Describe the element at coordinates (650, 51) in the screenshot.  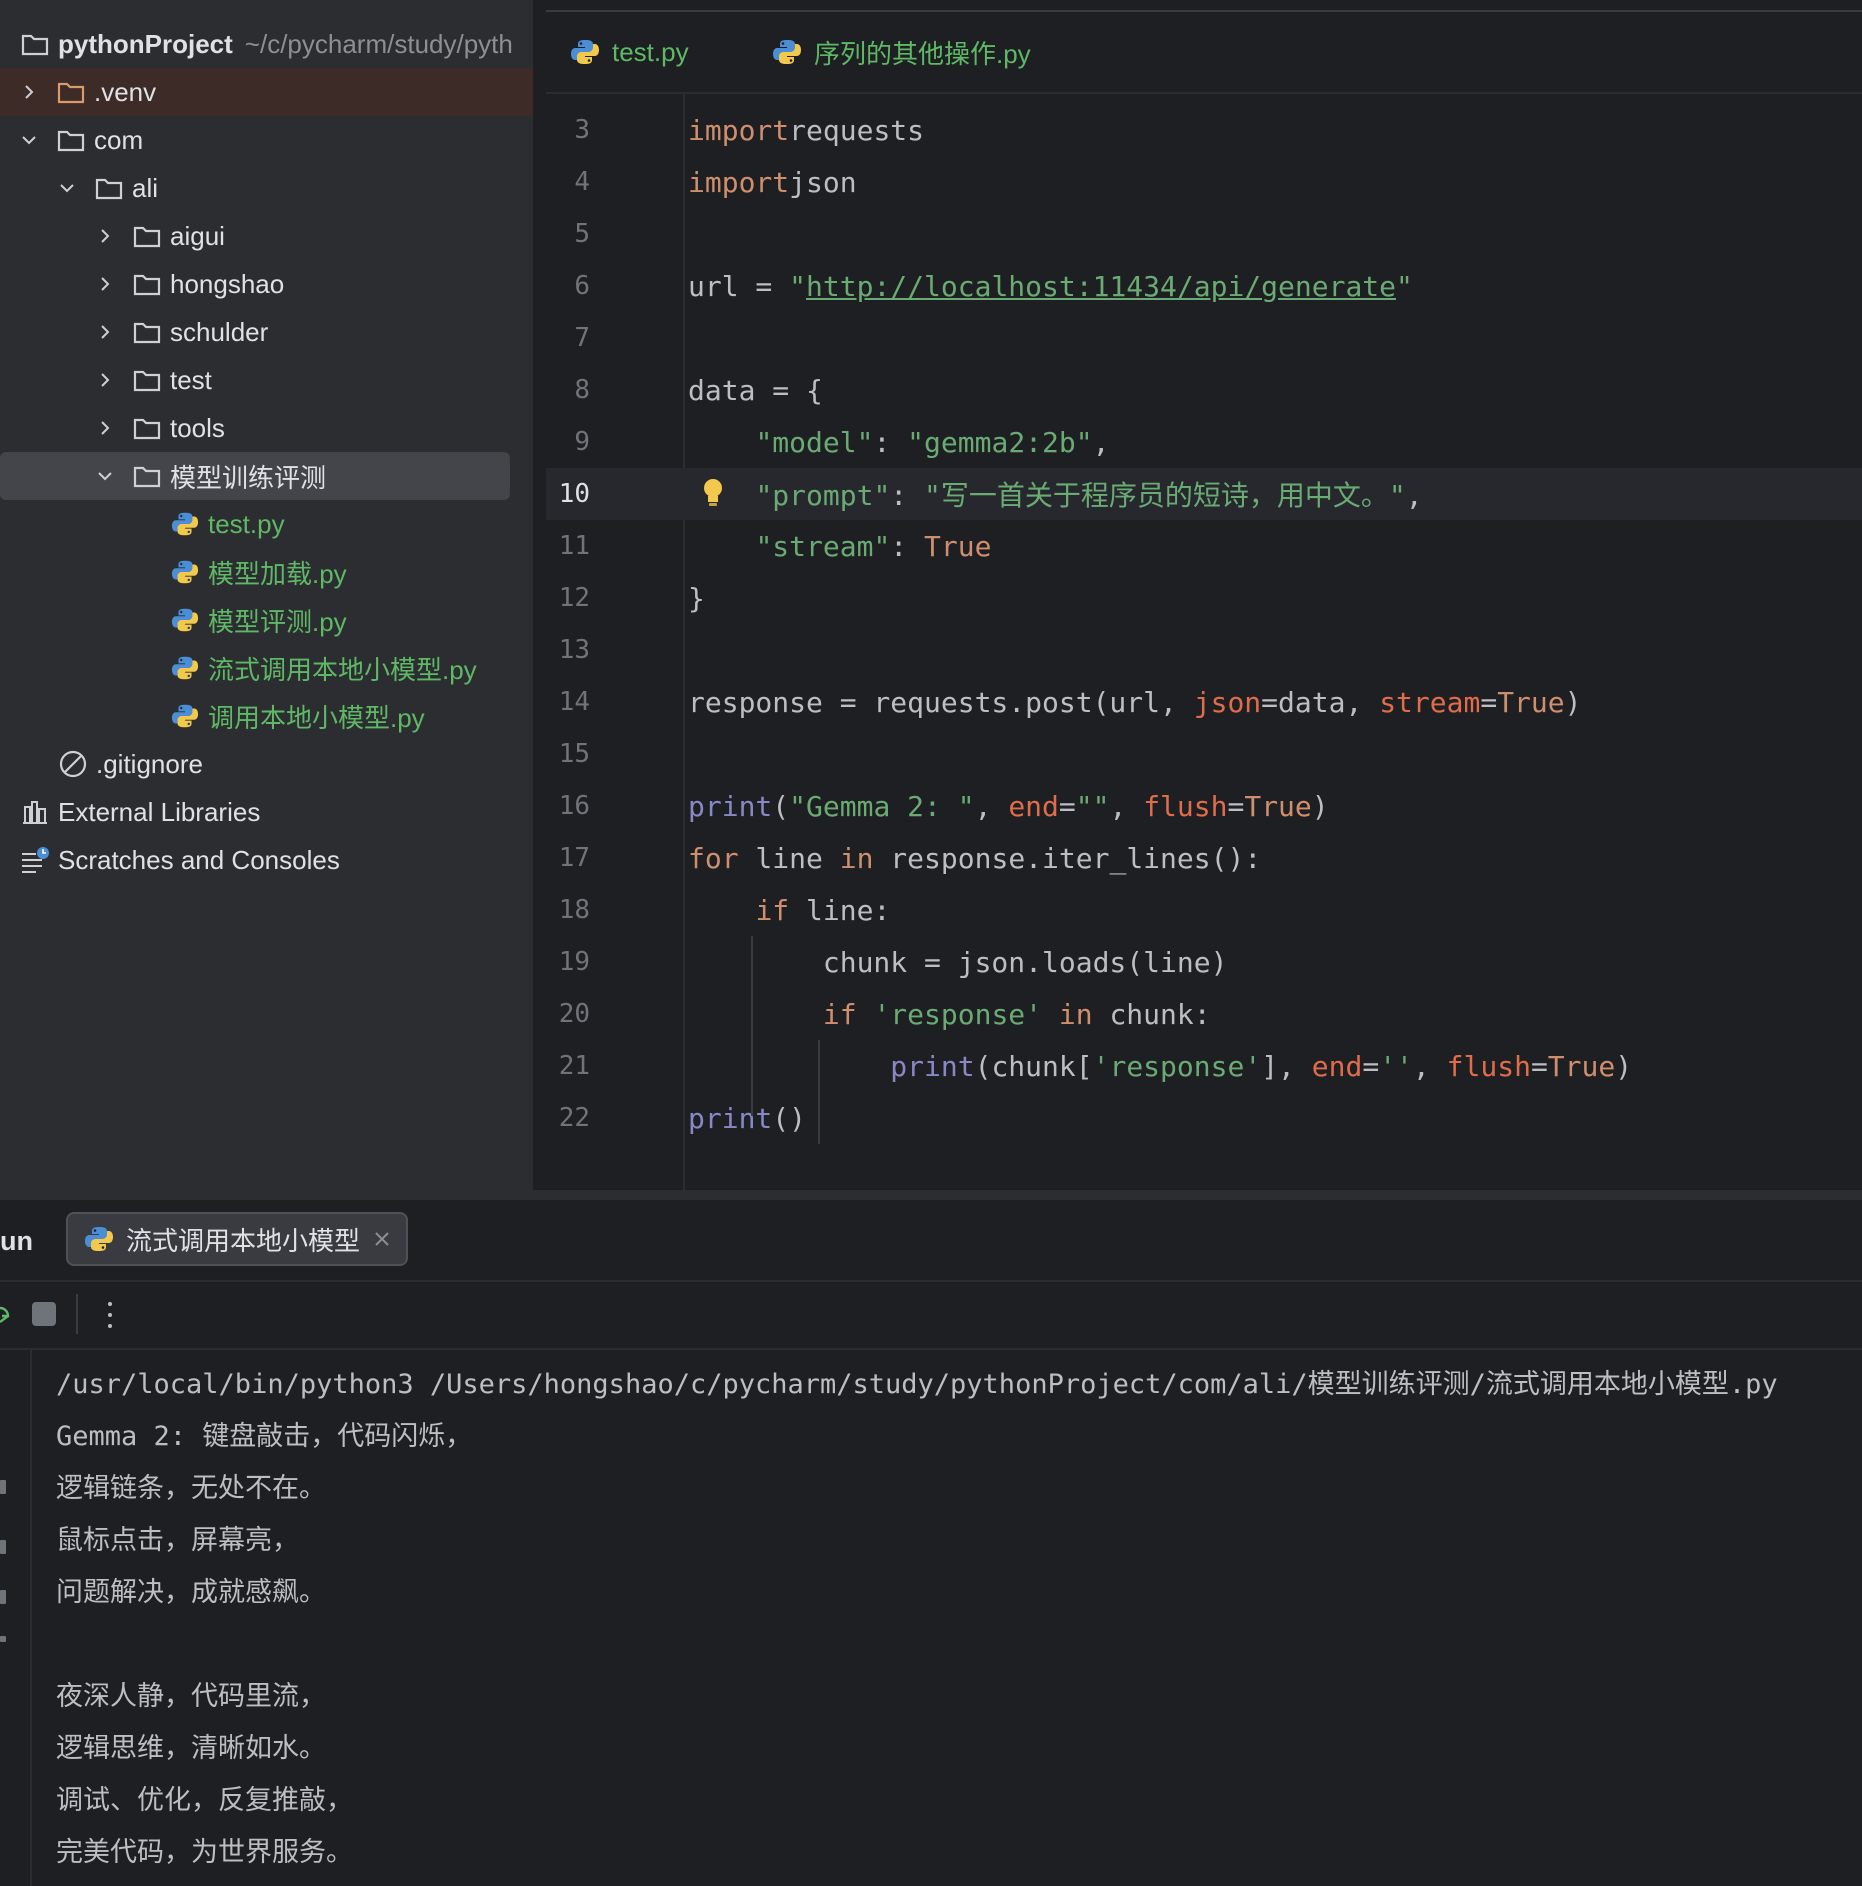
I see `tab-label: test.py` at that location.